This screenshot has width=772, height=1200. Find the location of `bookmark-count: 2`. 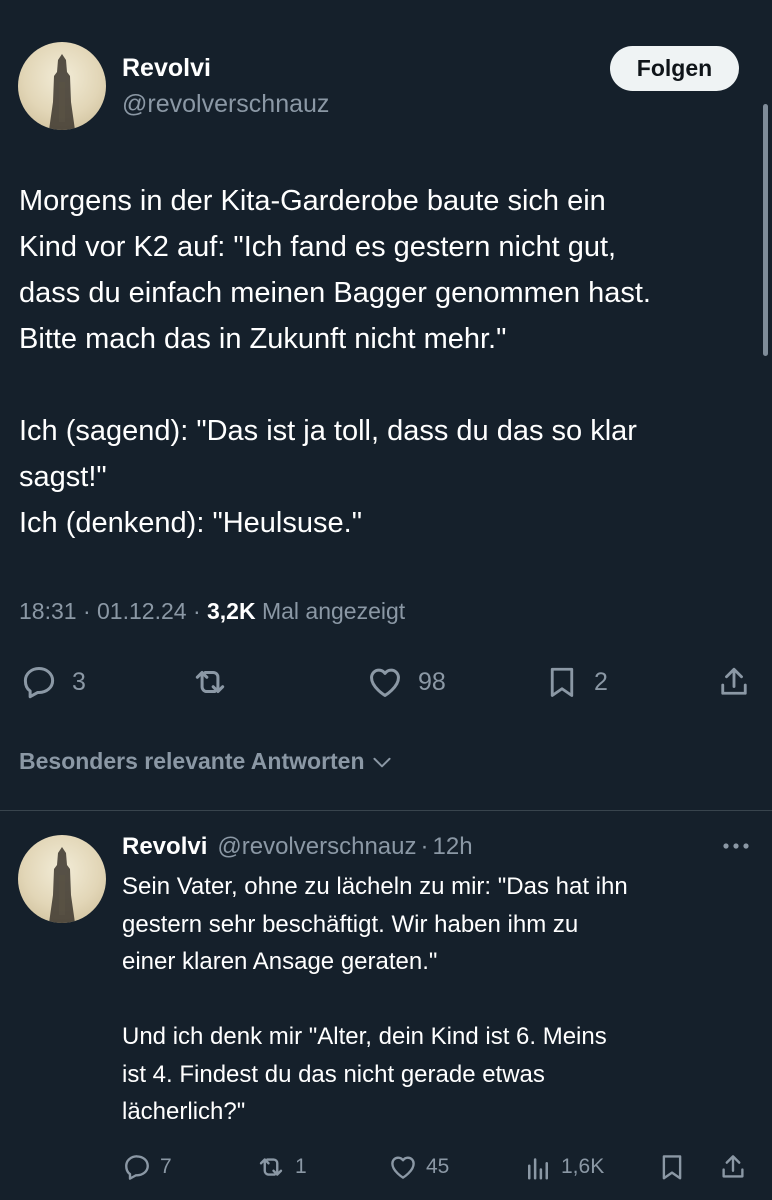

bookmark-count: 2 is located at coordinates (601, 681).